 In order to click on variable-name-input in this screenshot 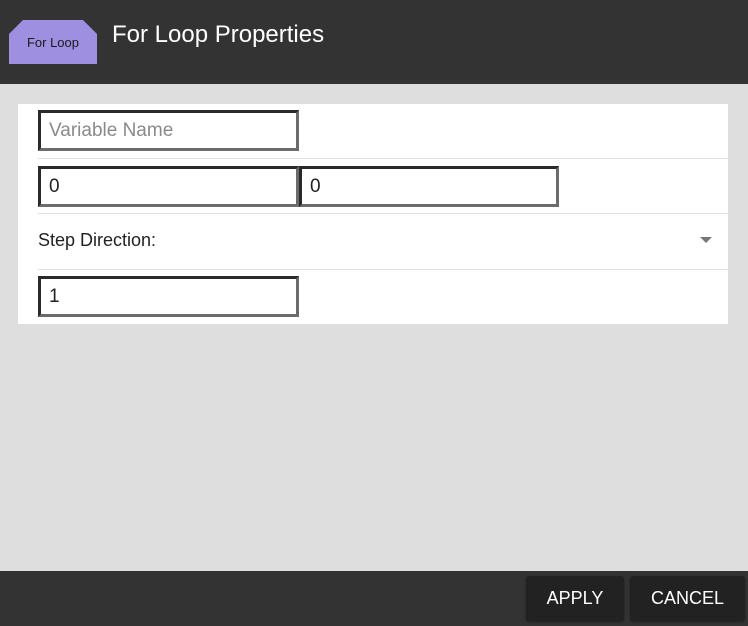, I will do `click(168, 130)`.